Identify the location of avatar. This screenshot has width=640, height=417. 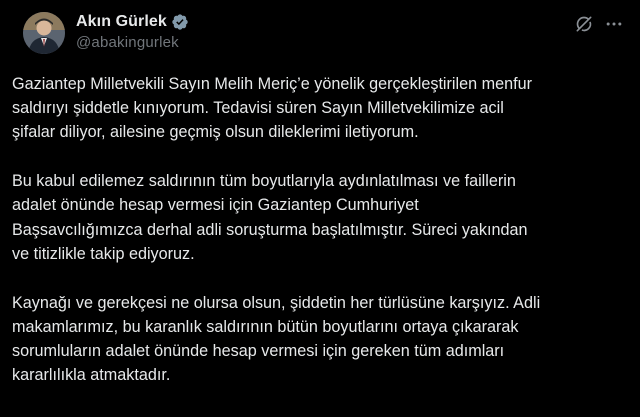
(44, 33).